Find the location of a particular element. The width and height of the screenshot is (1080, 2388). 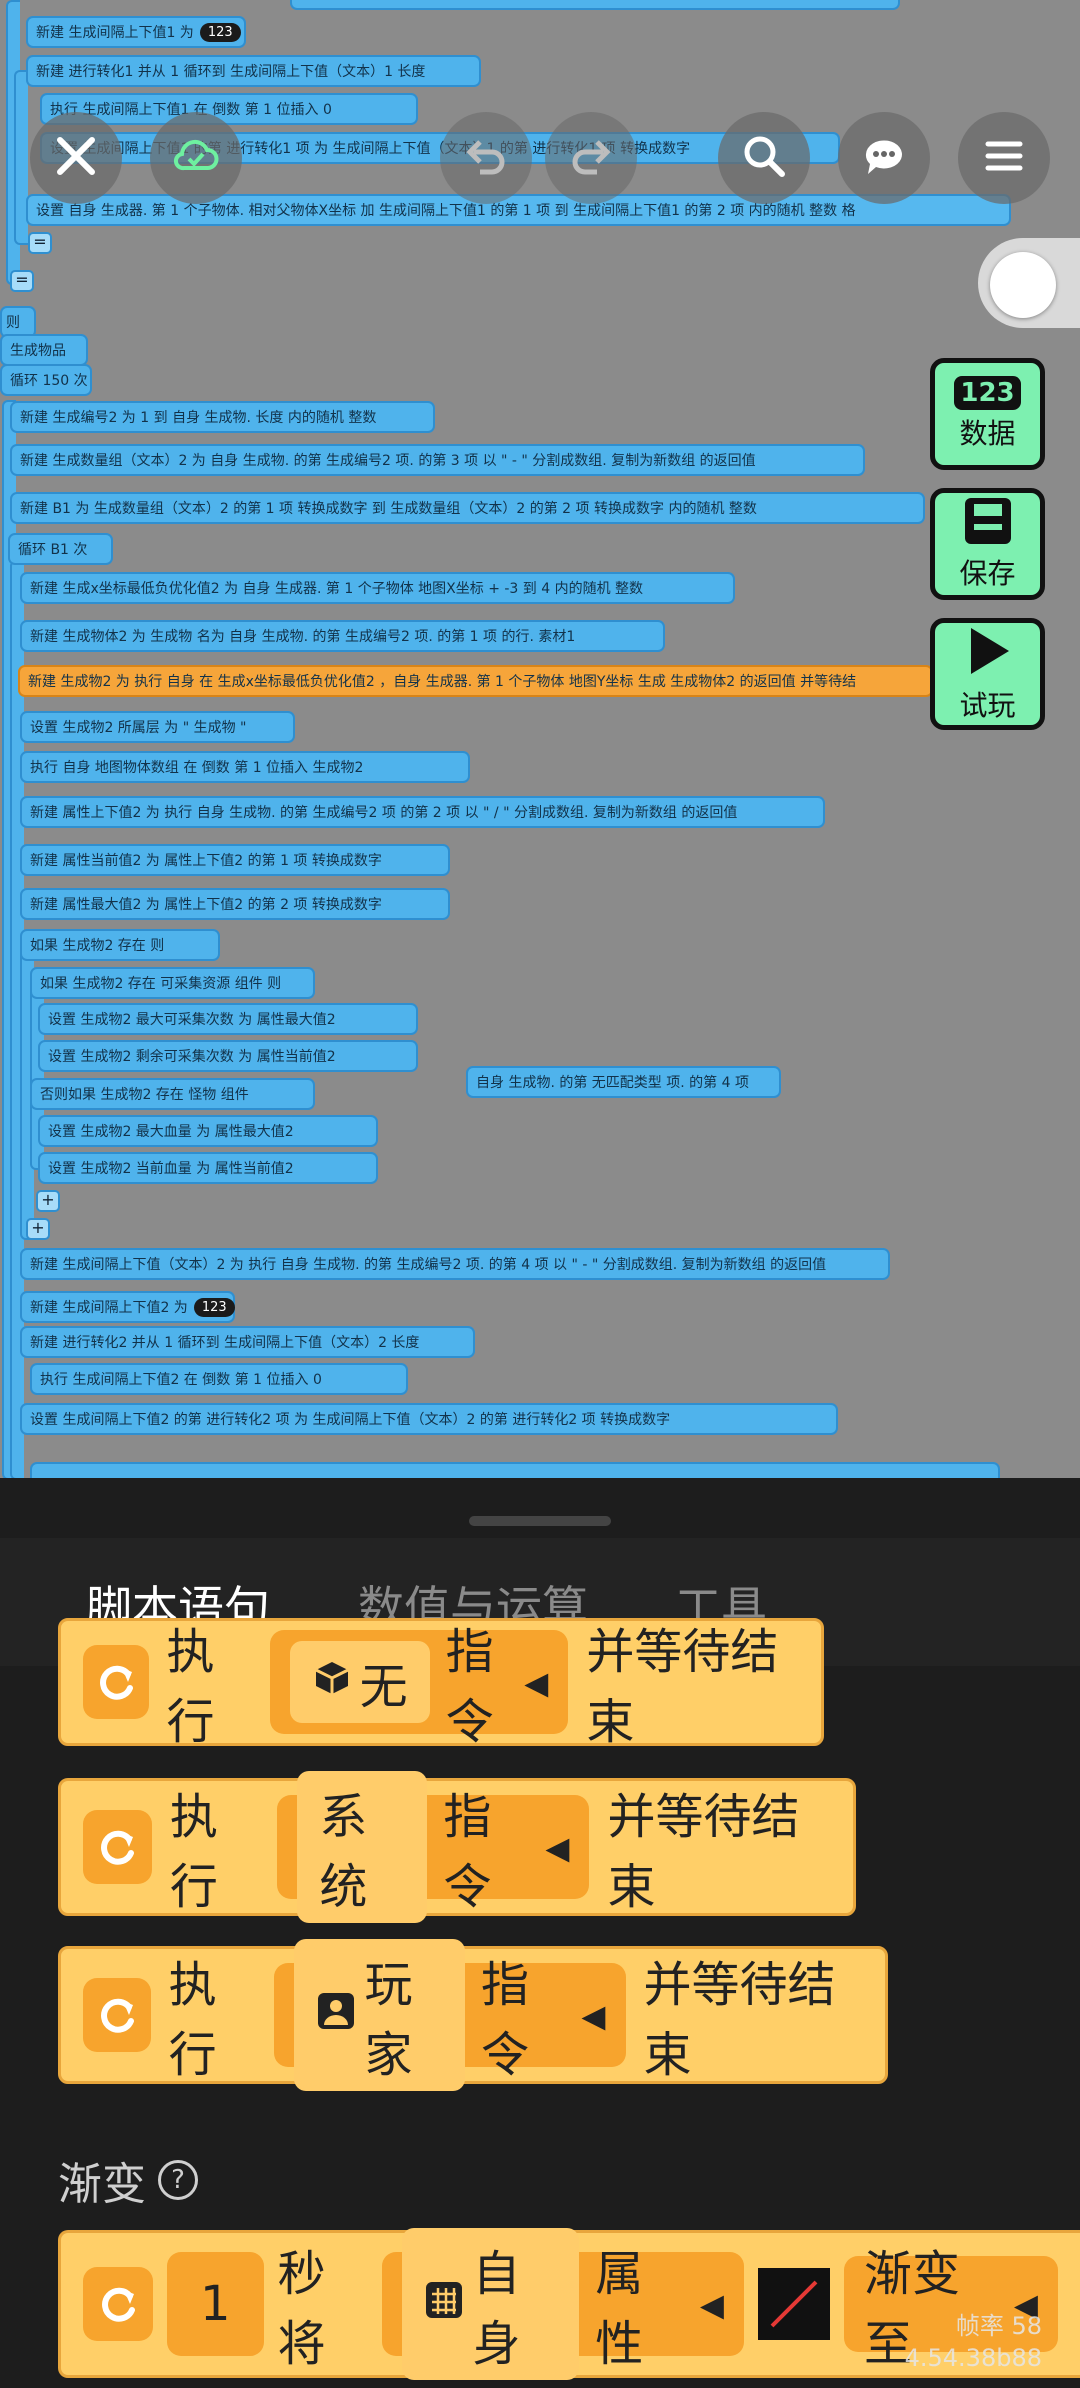

script-line: 新建 进行转化2 并从 1 循环到 生成间隔上下值（文本）2 长度 is located at coordinates (247, 1342).